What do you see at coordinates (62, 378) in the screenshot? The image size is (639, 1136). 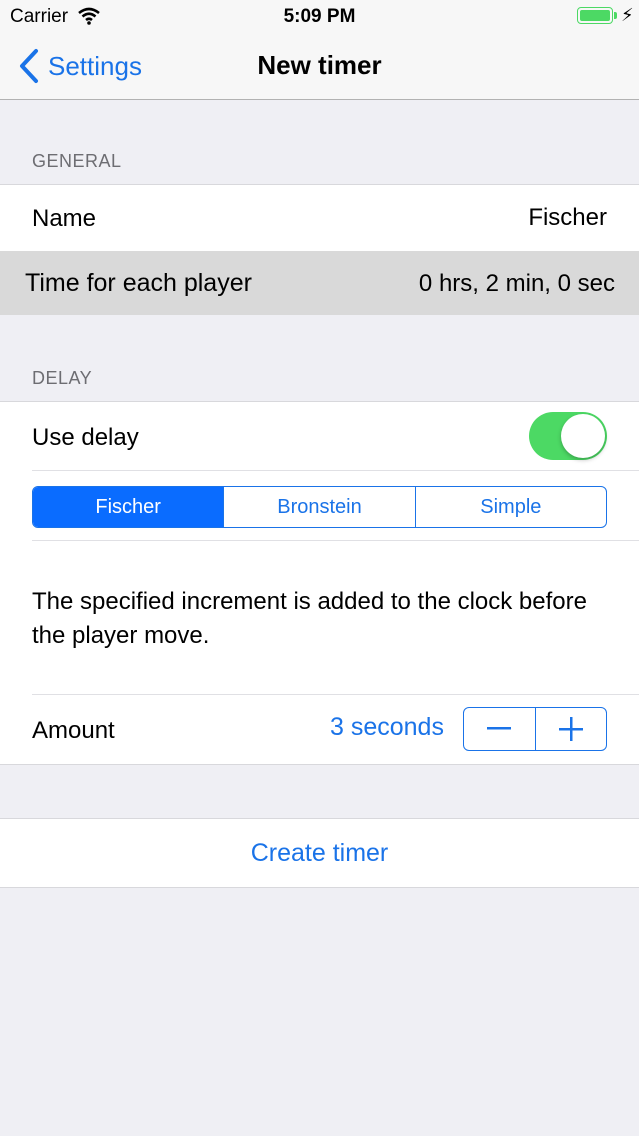 I see `section-header-delay: DELAY` at bounding box center [62, 378].